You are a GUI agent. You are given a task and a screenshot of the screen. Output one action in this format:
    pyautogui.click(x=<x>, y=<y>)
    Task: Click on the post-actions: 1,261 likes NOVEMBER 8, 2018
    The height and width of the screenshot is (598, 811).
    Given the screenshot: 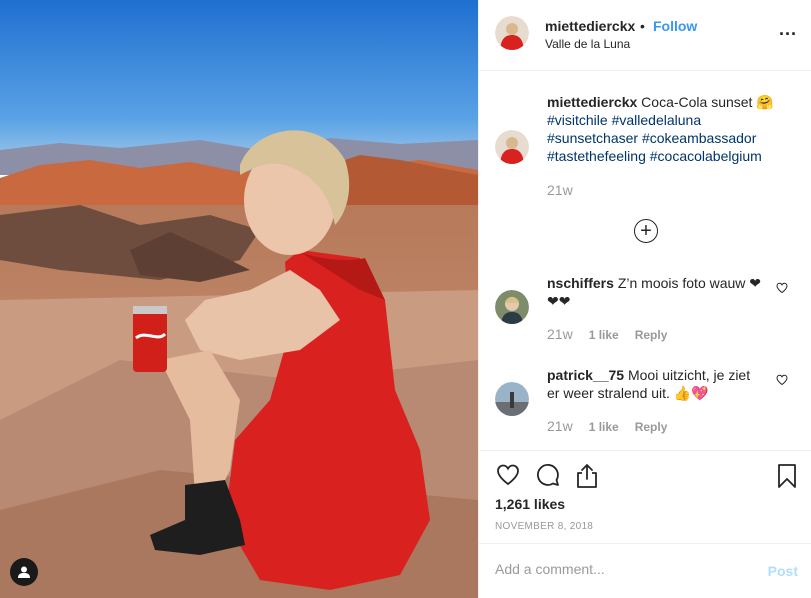 What is the action you would take?
    pyautogui.click(x=645, y=496)
    